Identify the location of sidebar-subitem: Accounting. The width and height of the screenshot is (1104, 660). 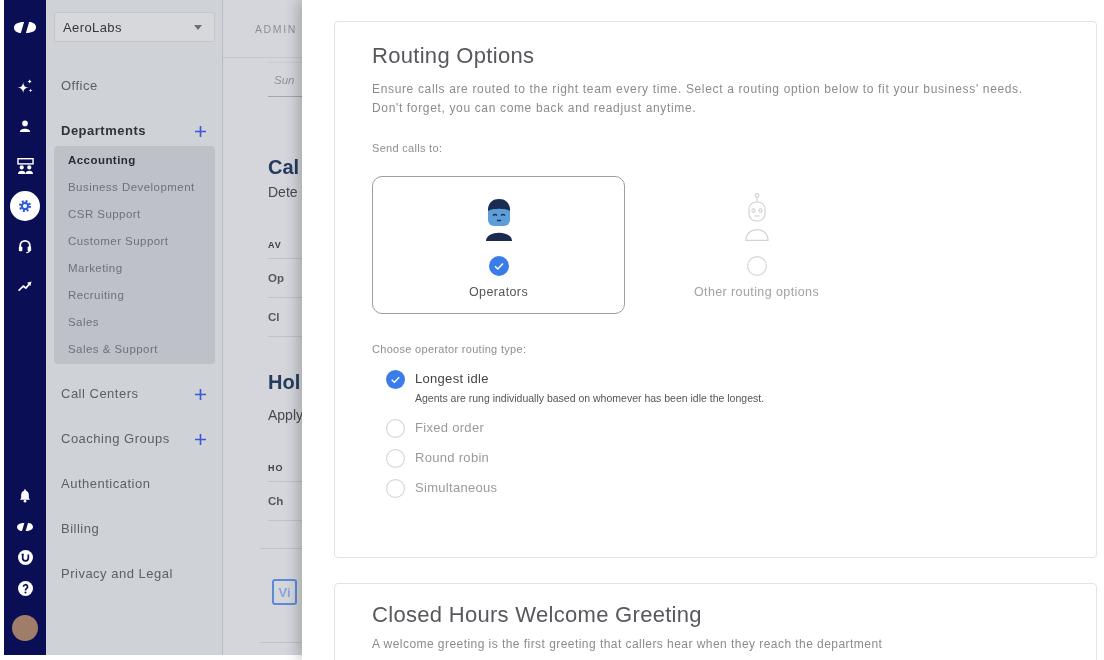
(134, 159).